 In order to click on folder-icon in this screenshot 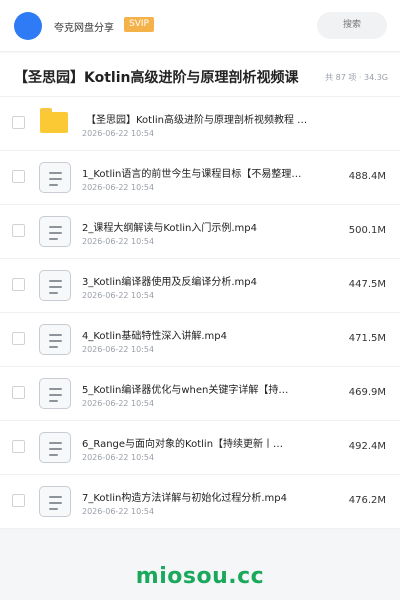, I will do `click(54, 120)`.